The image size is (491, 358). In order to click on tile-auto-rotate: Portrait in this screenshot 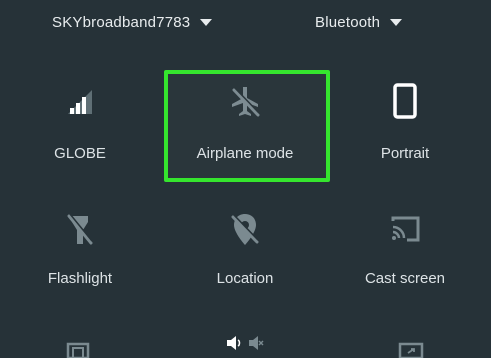, I will do `click(405, 137)`.